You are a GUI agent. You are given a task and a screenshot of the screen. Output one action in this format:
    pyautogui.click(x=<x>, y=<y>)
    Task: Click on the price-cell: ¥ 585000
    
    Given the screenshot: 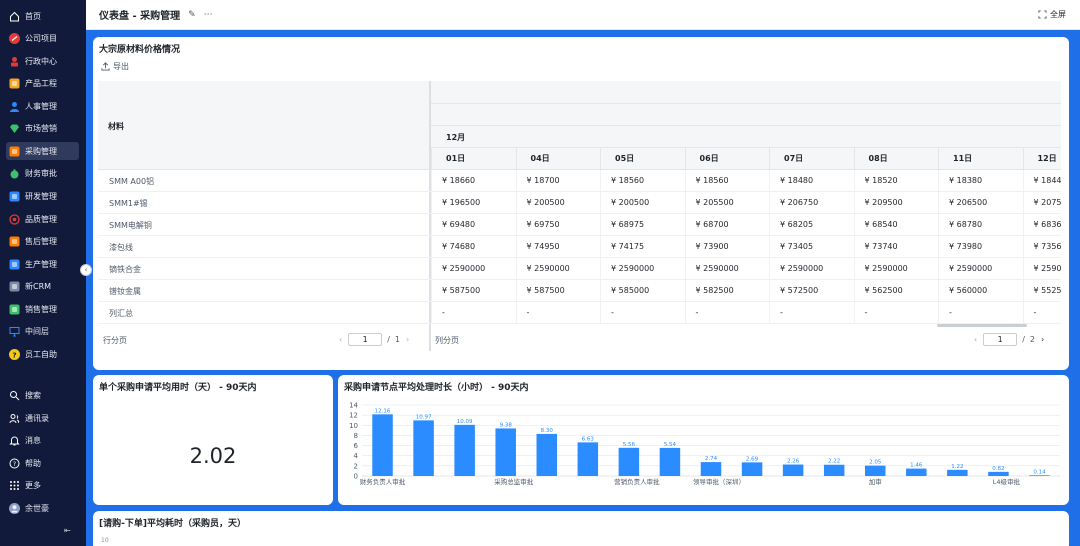 What is the action you would take?
    pyautogui.click(x=642, y=291)
    